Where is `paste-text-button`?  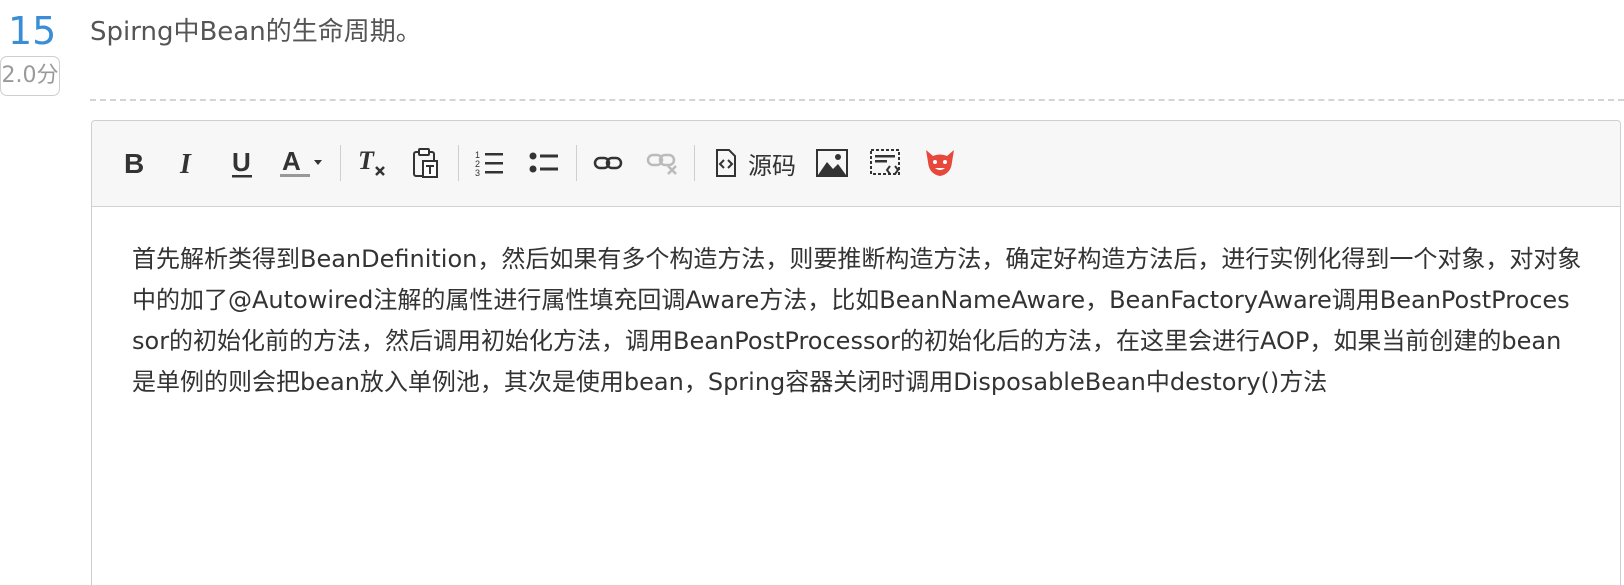 paste-text-button is located at coordinates (426, 163).